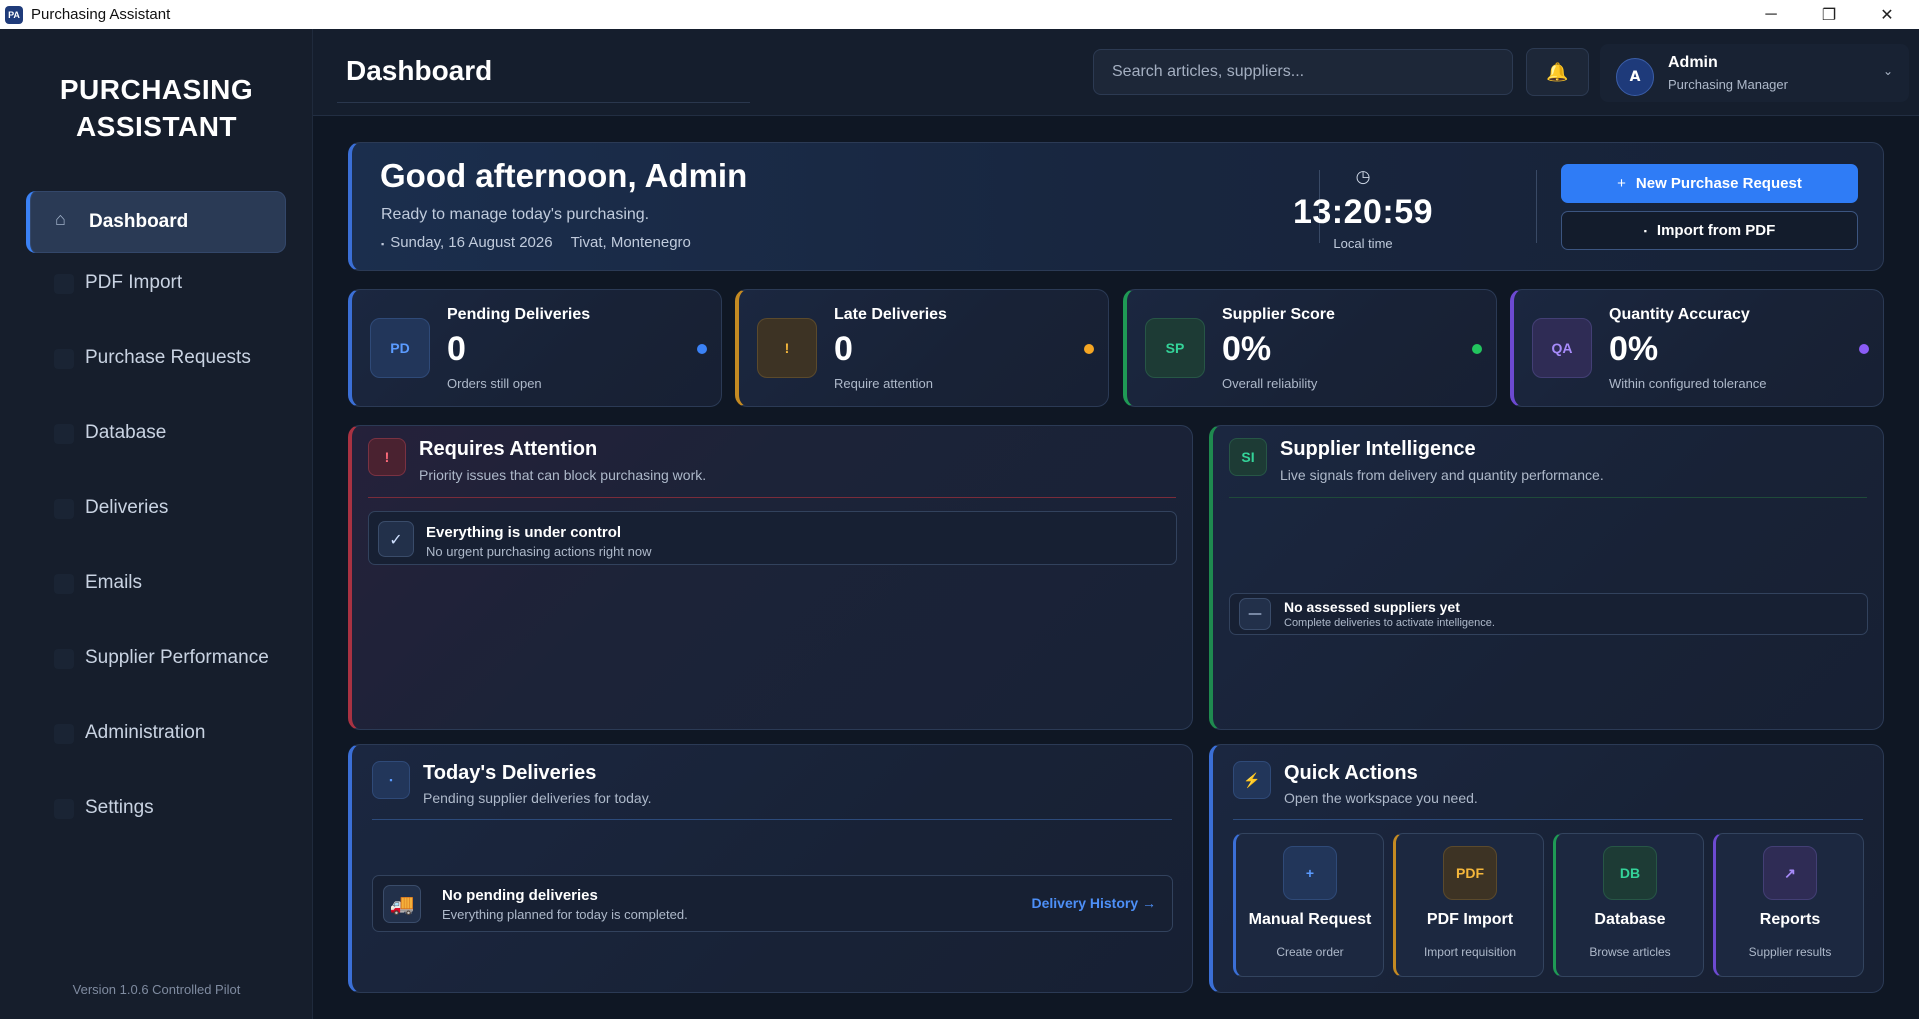  I want to click on user-menu: A Admin Purchasing Manager ⌄, so click(1754, 73).